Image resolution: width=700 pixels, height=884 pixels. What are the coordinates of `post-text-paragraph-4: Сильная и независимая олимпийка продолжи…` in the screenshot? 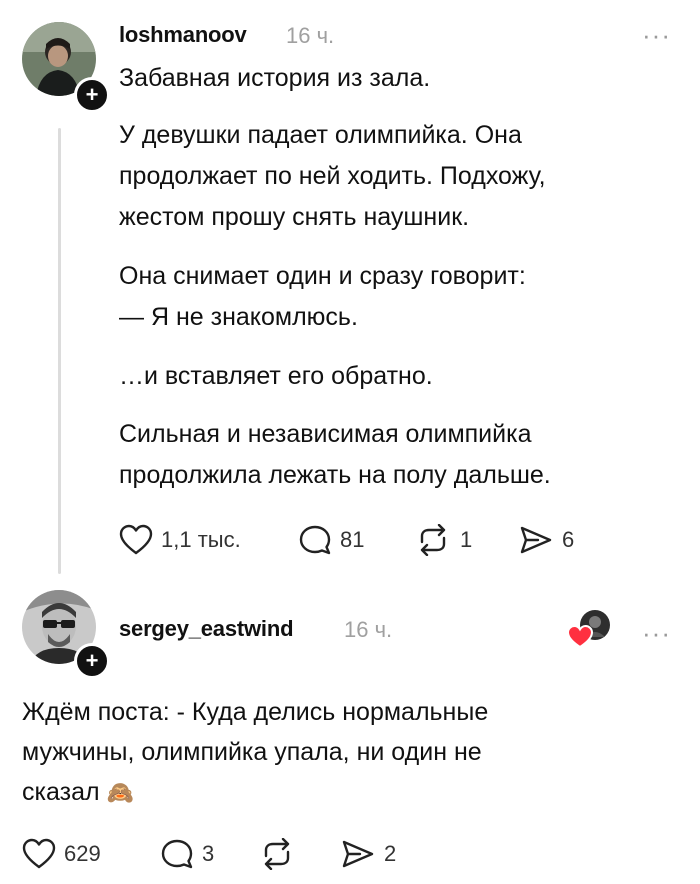 It's located at (335, 454).